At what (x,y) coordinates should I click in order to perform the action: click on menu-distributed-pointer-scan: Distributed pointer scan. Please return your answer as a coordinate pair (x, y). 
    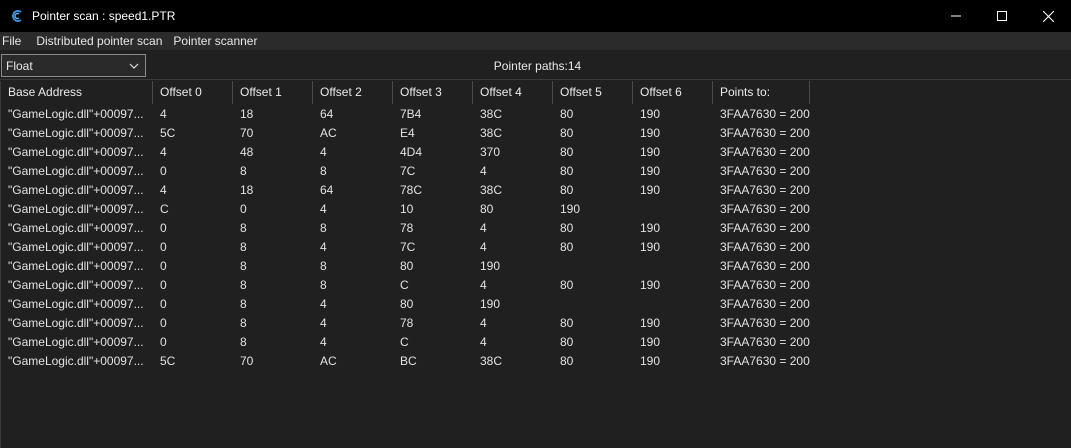
    Looking at the image, I should click on (101, 41).